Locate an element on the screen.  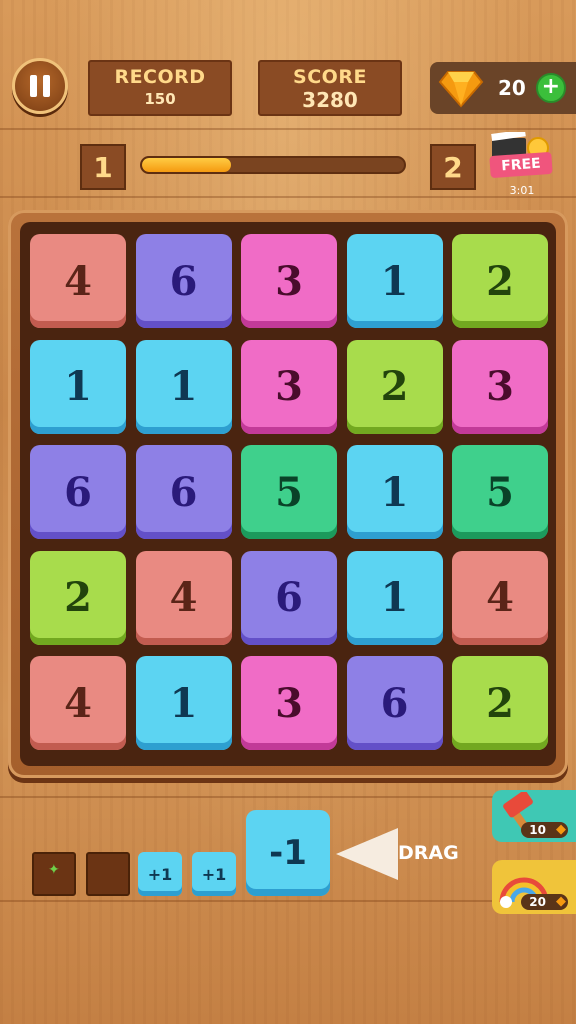
drag-arrow-icon is located at coordinates (367, 854).